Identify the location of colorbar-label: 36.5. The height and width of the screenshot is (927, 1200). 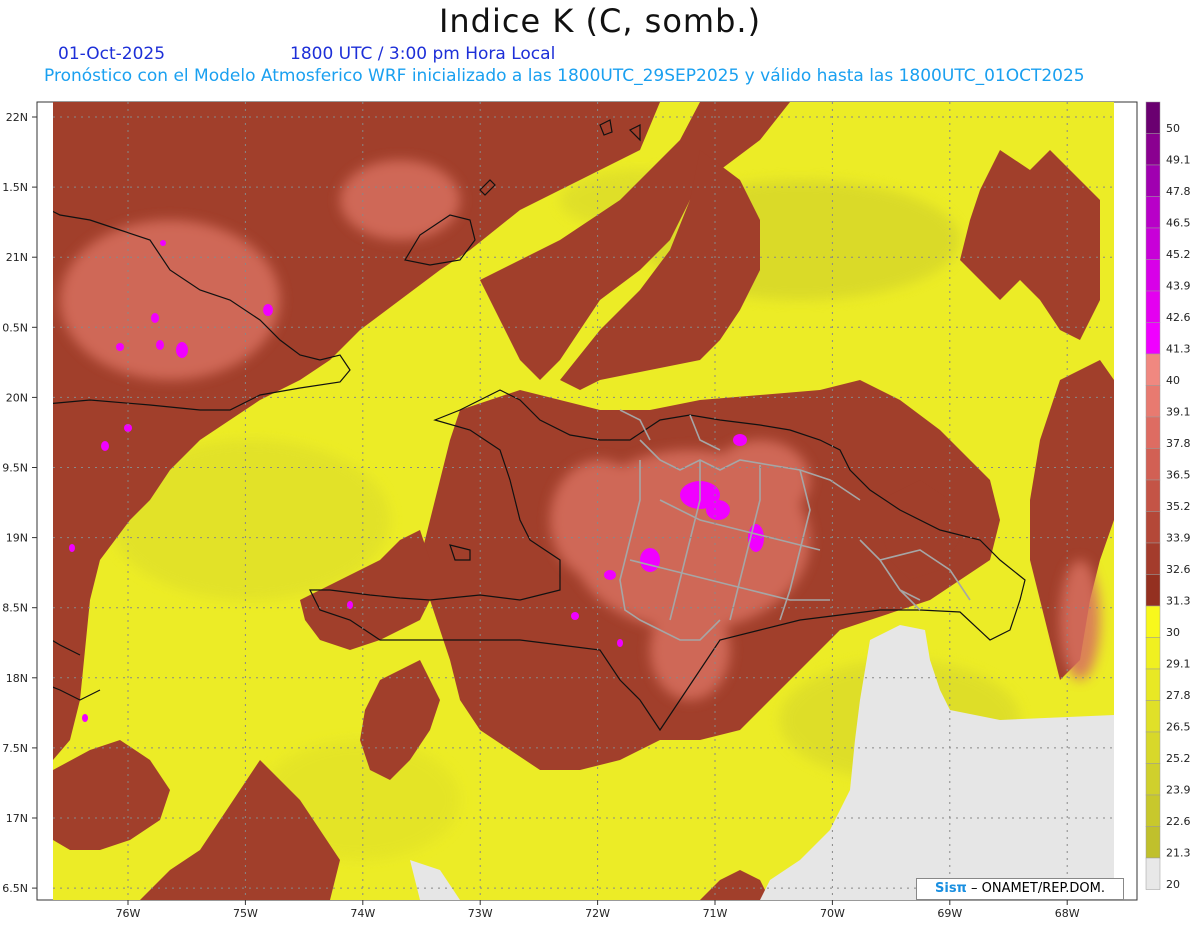
(1178, 475).